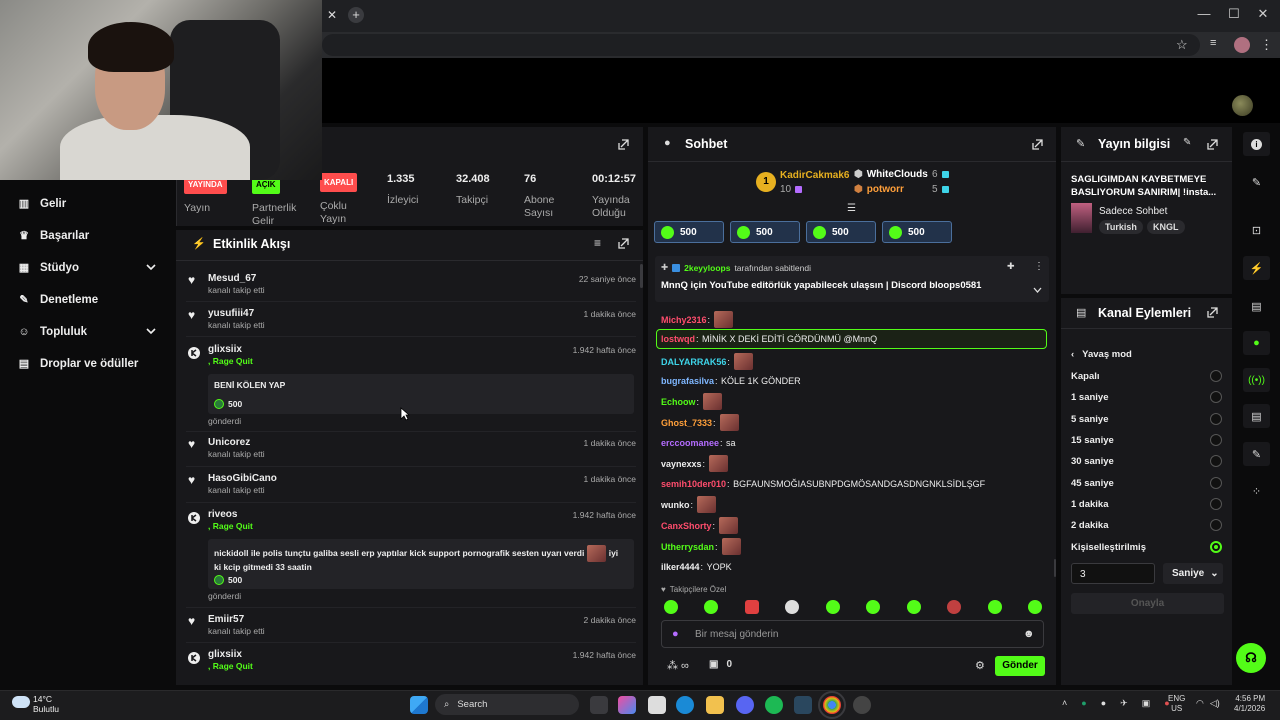  I want to click on pinned-by: 2keyyloops, so click(707, 268).